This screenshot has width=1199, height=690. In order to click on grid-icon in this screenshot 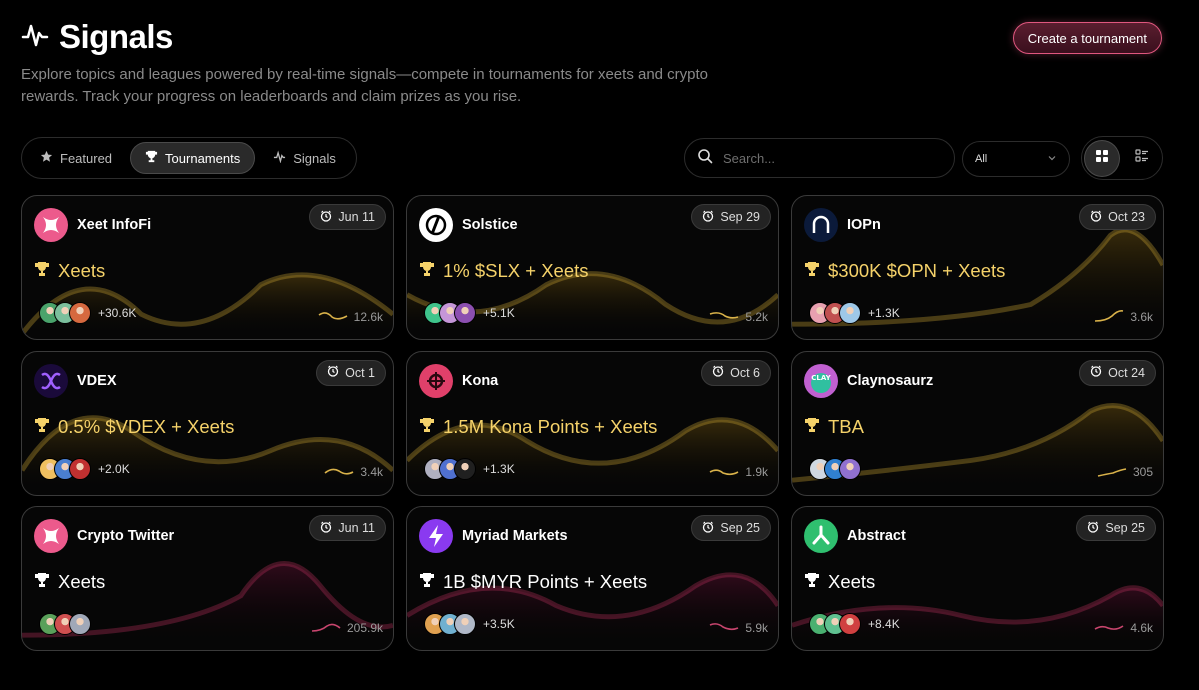, I will do `click(1102, 158)`.